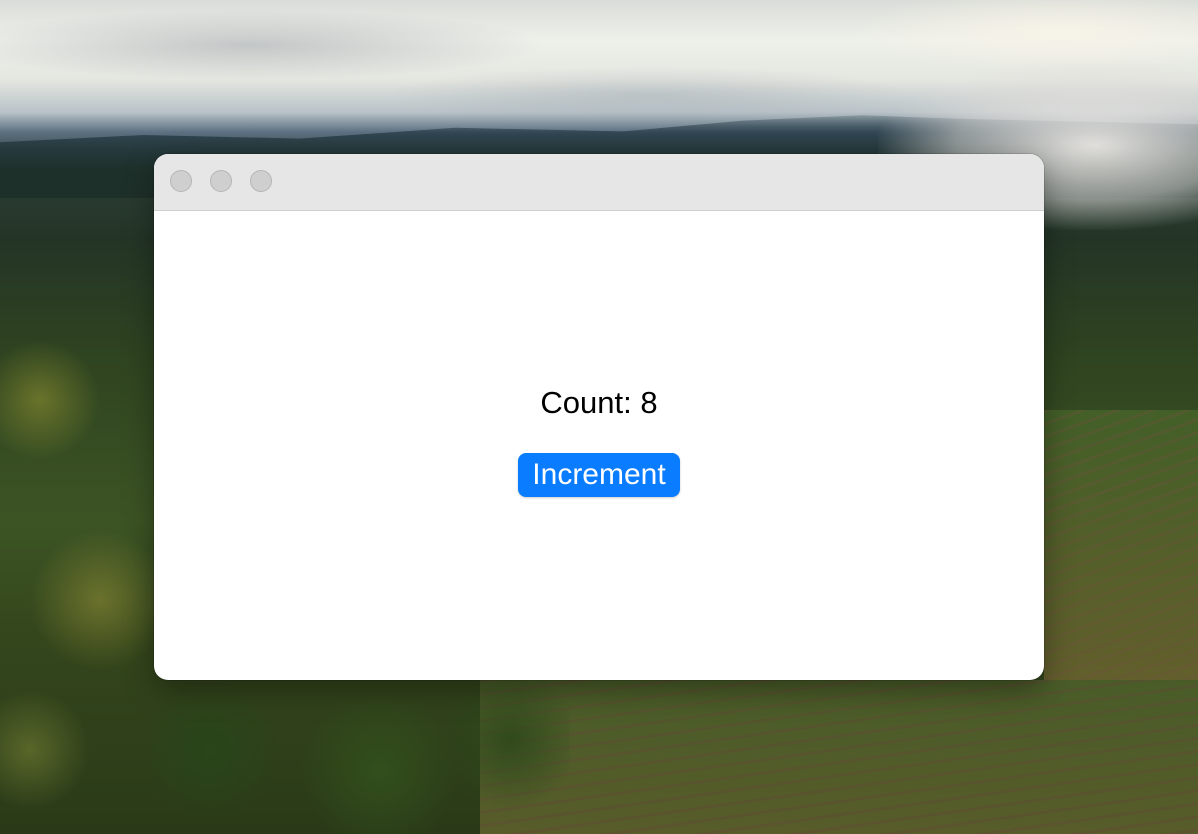  Describe the element at coordinates (599, 182) in the screenshot. I see `window-titlebar` at that location.